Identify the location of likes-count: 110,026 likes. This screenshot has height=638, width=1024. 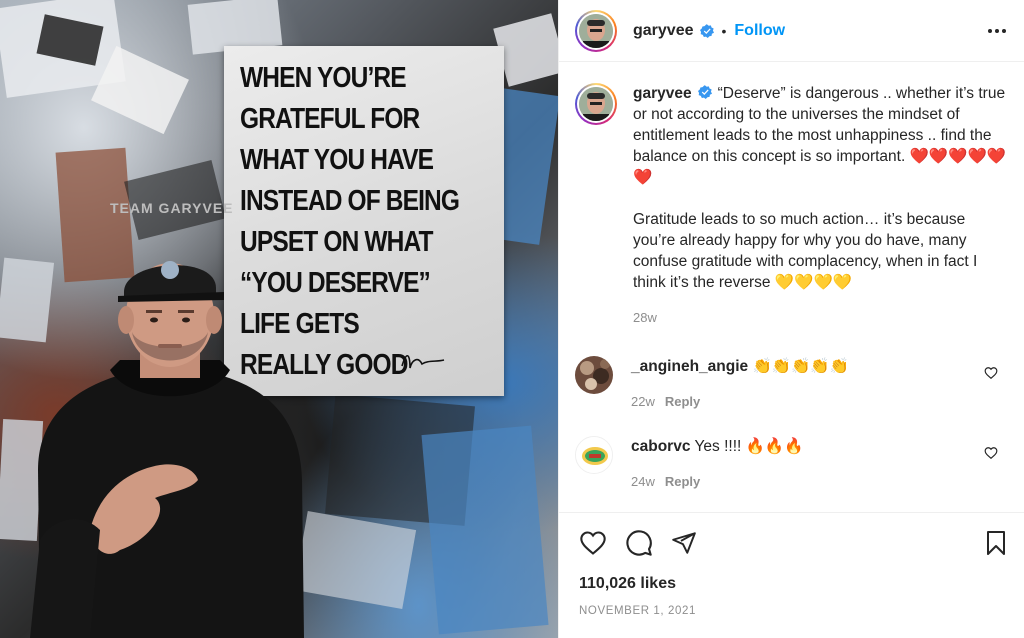
(793, 584).